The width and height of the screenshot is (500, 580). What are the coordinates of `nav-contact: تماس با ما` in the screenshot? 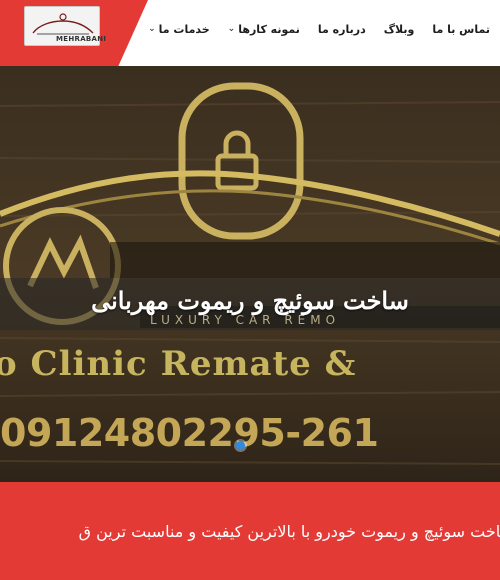 It's located at (461, 29).